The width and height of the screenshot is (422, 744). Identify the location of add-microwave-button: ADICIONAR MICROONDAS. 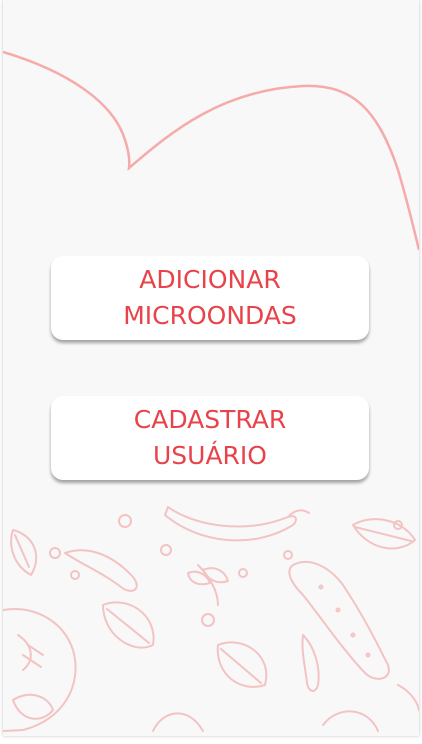
(210, 298).